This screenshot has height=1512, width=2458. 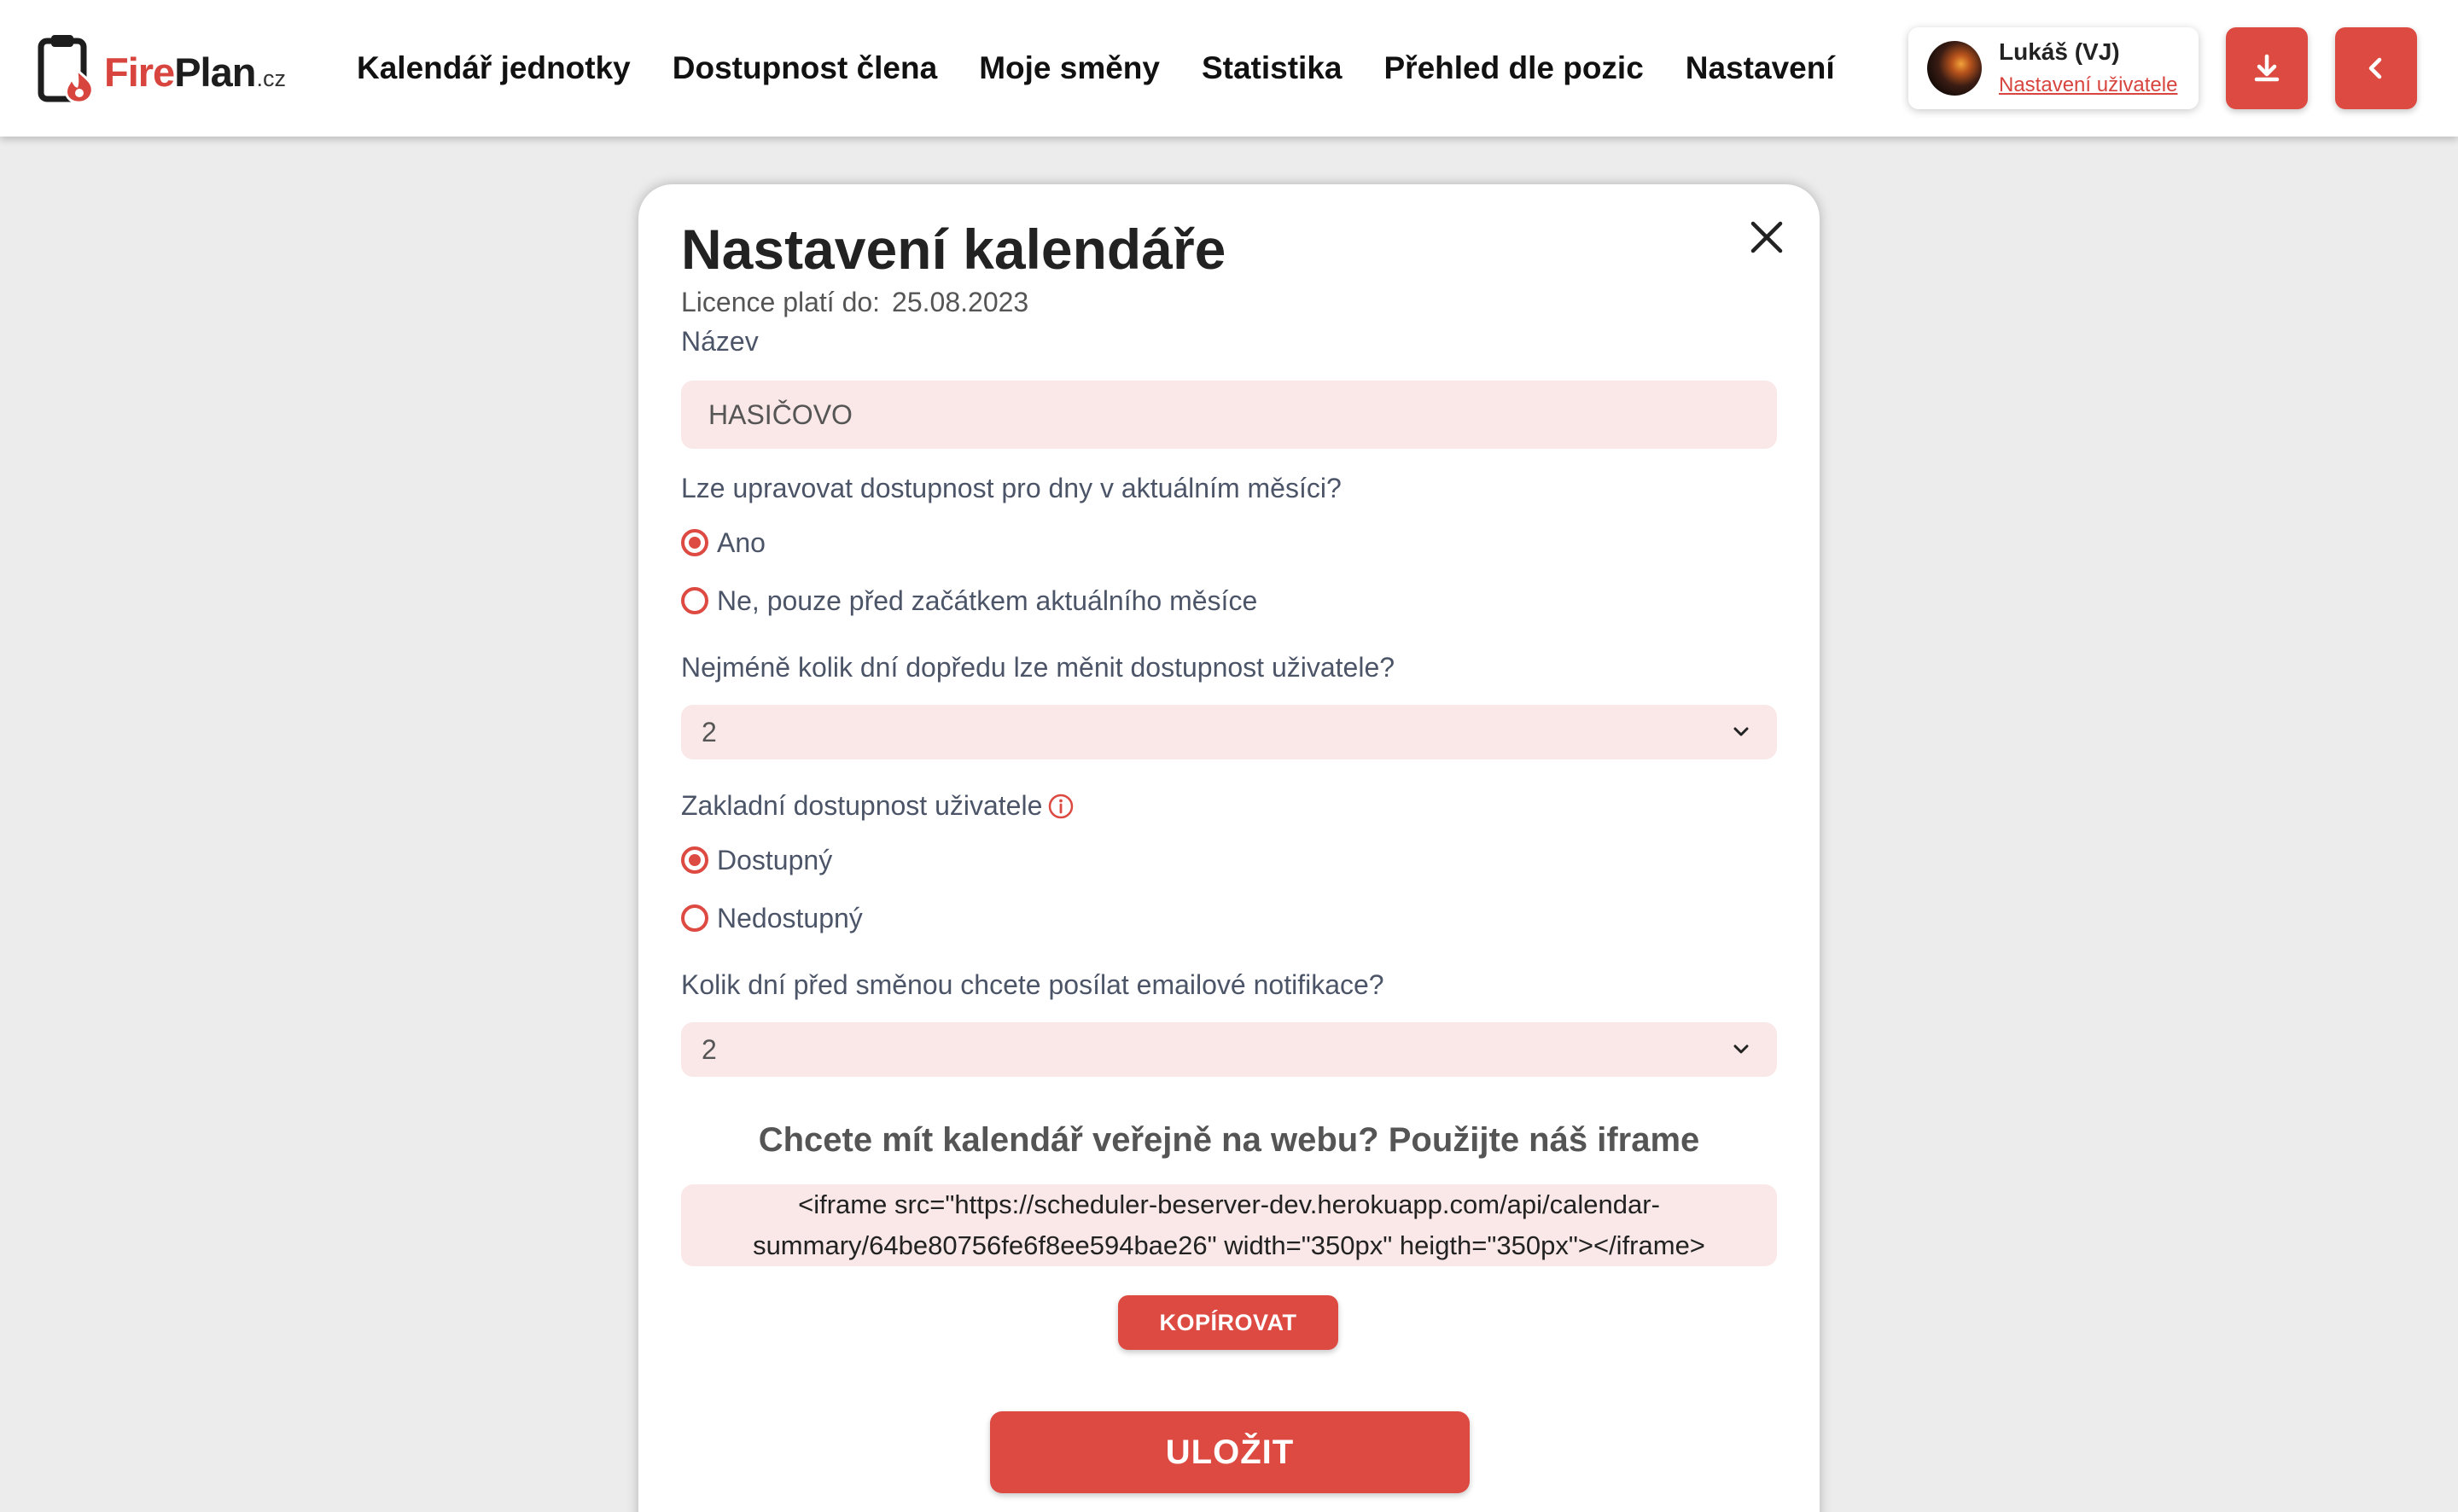 I want to click on user-name: Lukáš (VJ), so click(x=2059, y=51).